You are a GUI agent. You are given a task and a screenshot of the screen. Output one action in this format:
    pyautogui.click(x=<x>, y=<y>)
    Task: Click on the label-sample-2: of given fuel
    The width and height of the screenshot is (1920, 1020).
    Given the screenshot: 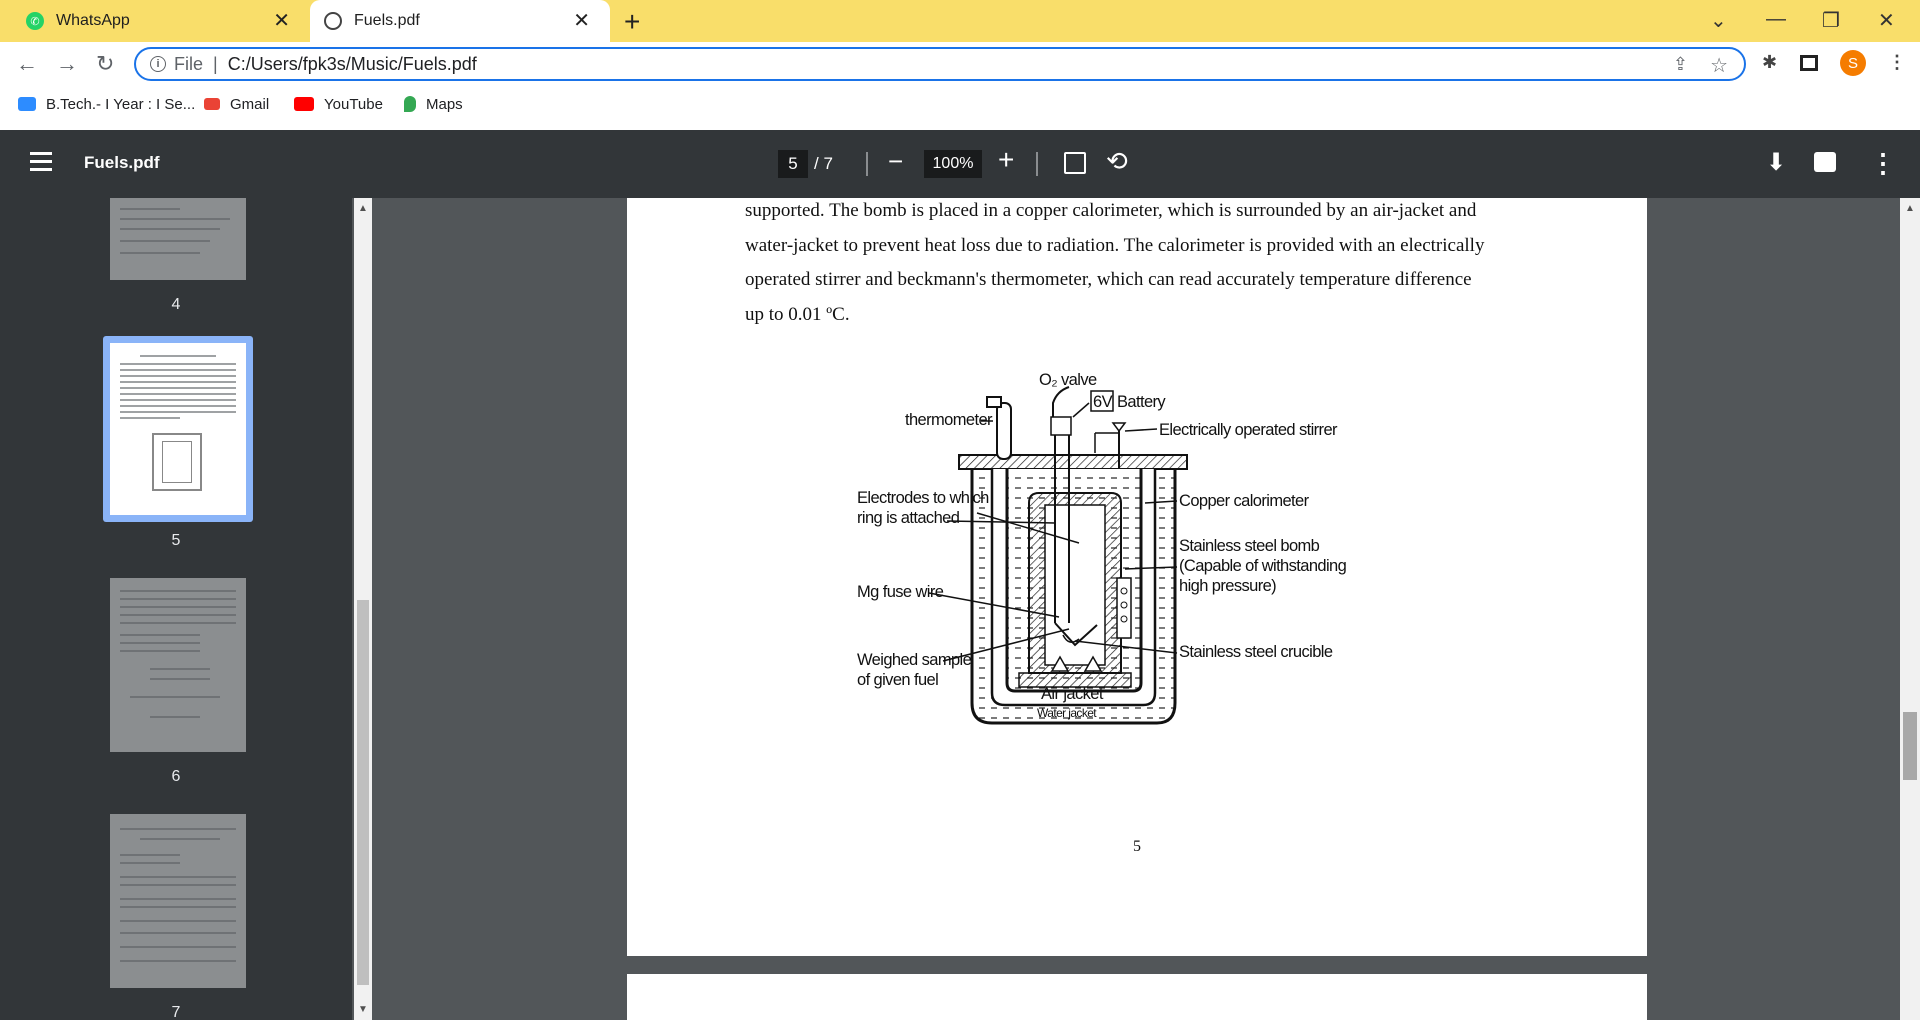 What is the action you would take?
    pyautogui.click(x=897, y=680)
    